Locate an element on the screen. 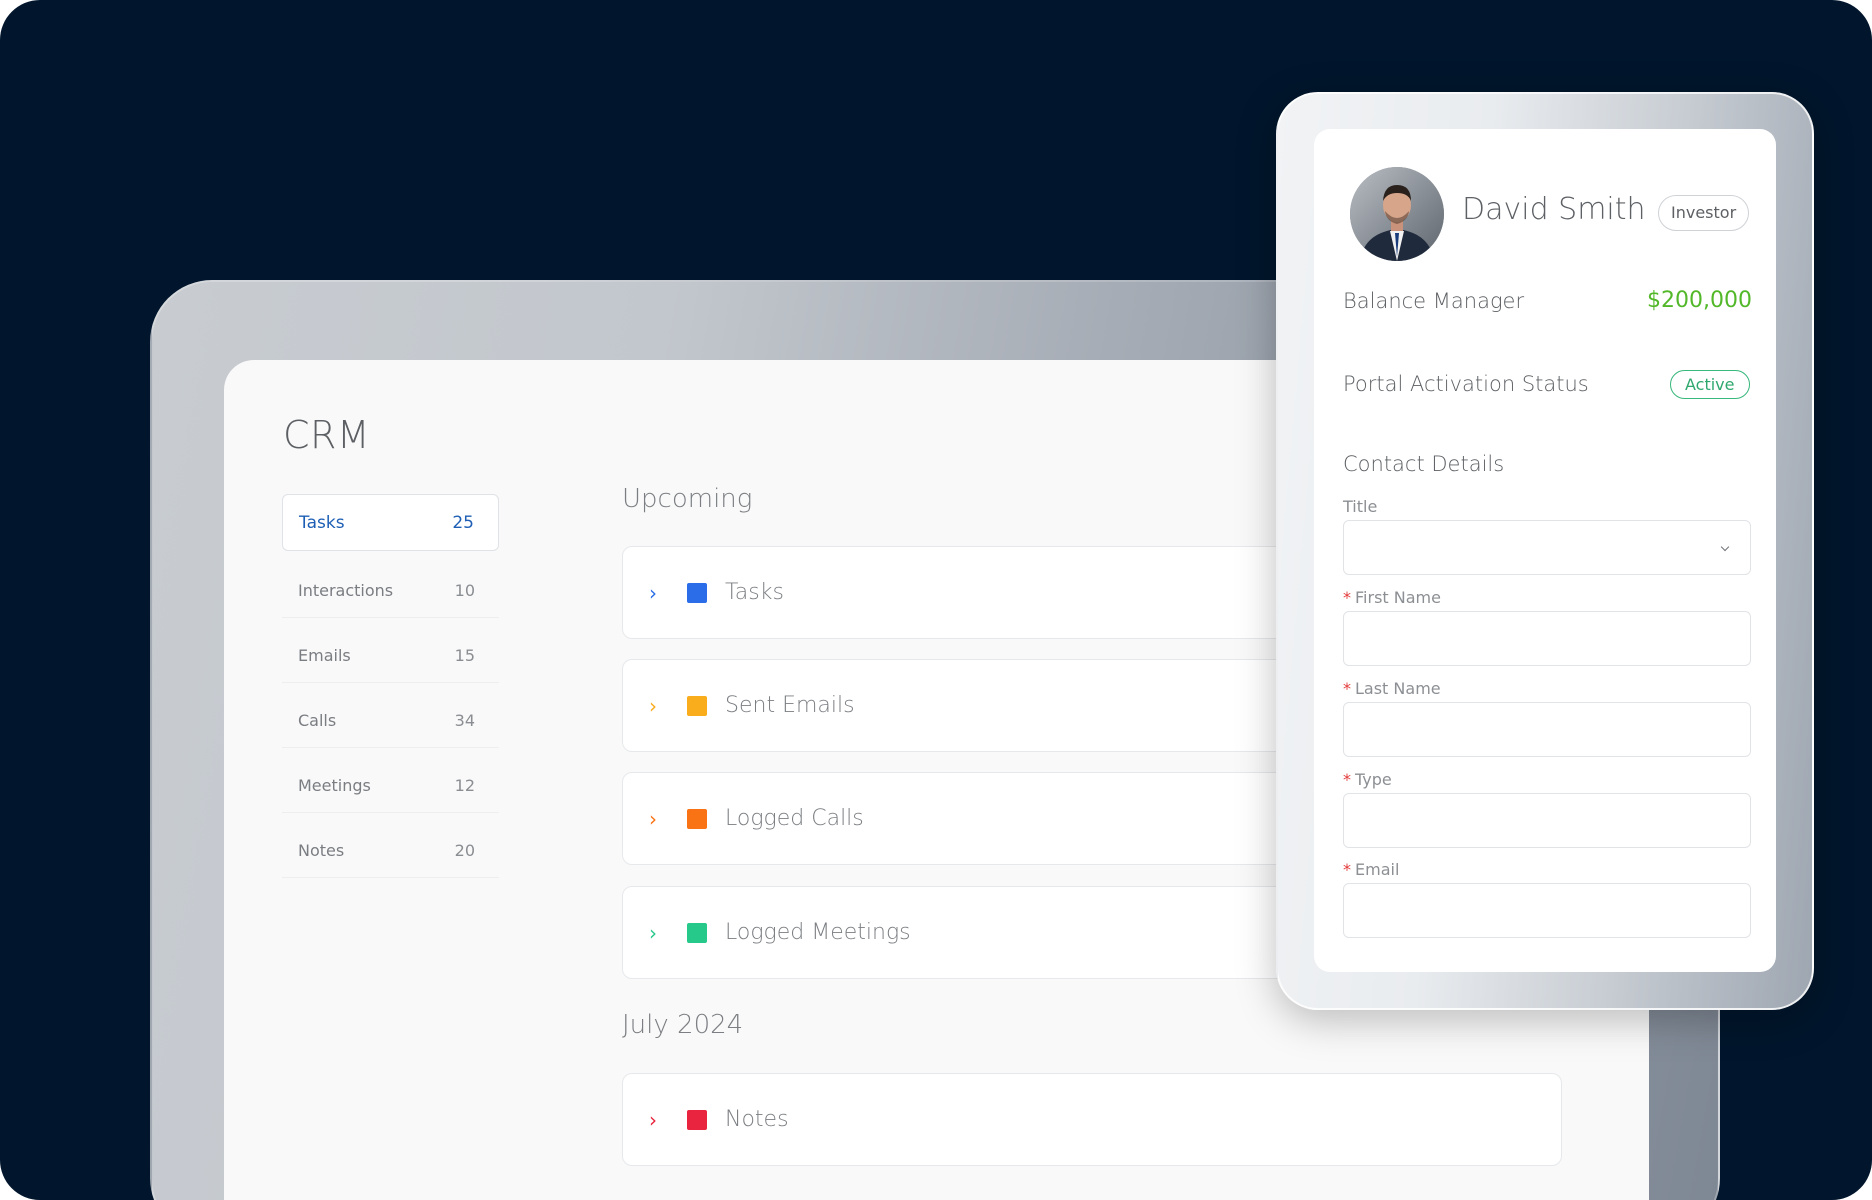 The height and width of the screenshot is (1200, 1872). accordion-label: Tasks is located at coordinates (754, 592).